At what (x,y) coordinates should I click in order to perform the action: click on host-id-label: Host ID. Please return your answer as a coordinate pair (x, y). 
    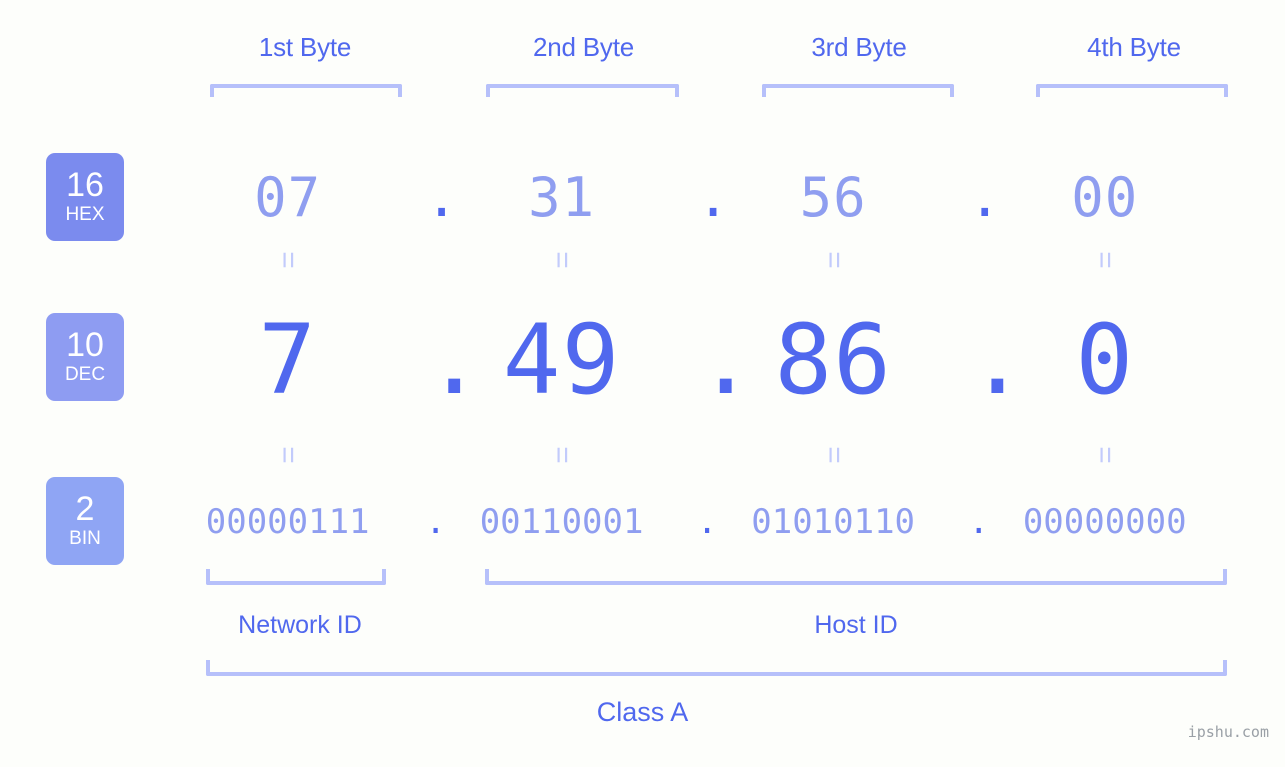
    Looking at the image, I should click on (856, 625).